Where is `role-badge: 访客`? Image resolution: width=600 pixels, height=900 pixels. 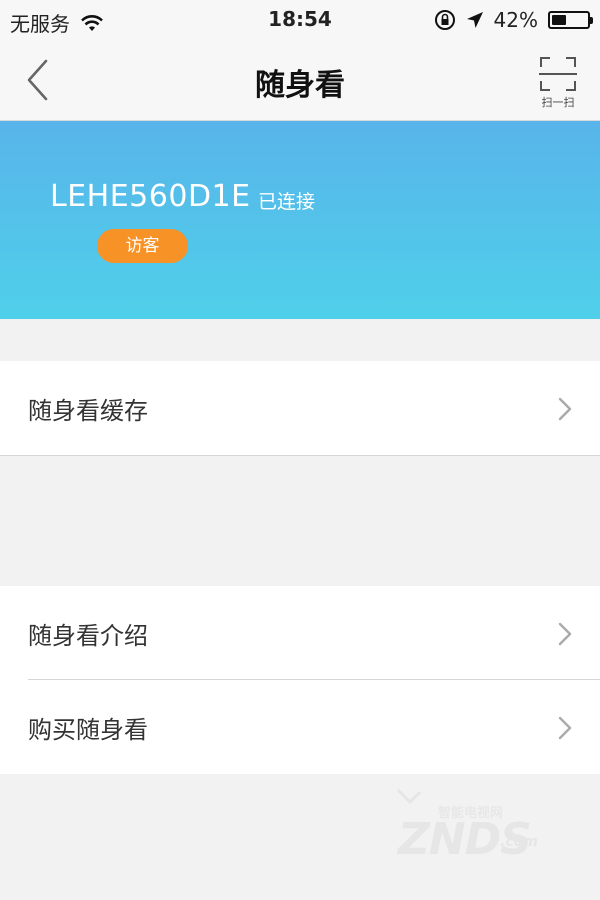
role-badge: 访客 is located at coordinates (142, 246).